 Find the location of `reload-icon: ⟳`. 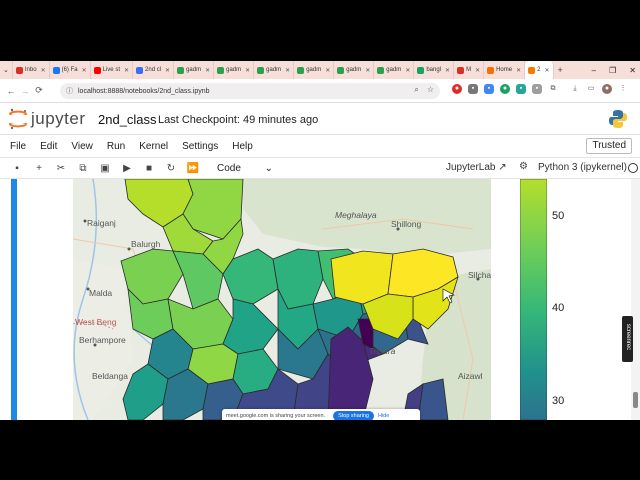

reload-icon: ⟳ is located at coordinates (39, 90).